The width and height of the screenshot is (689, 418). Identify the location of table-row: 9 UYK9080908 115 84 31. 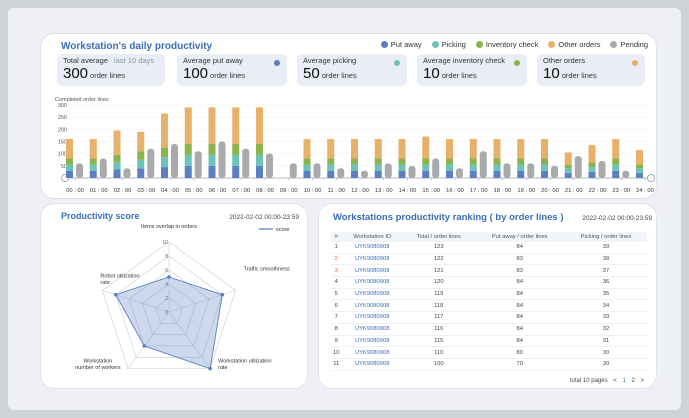
(489, 341).